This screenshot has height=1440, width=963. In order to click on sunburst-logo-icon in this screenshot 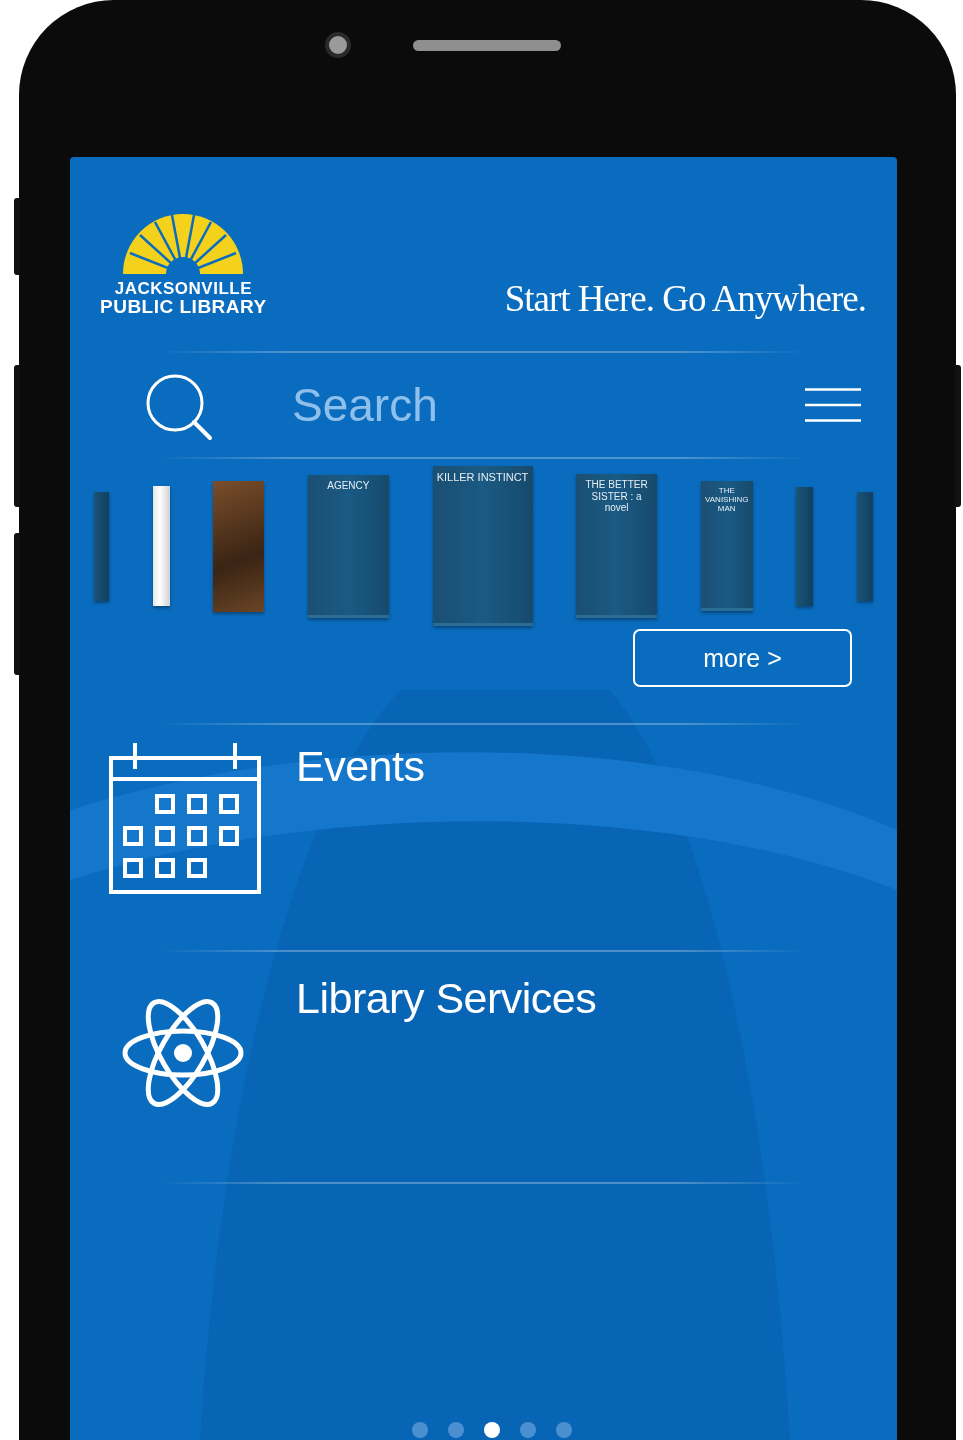, I will do `click(183, 244)`.